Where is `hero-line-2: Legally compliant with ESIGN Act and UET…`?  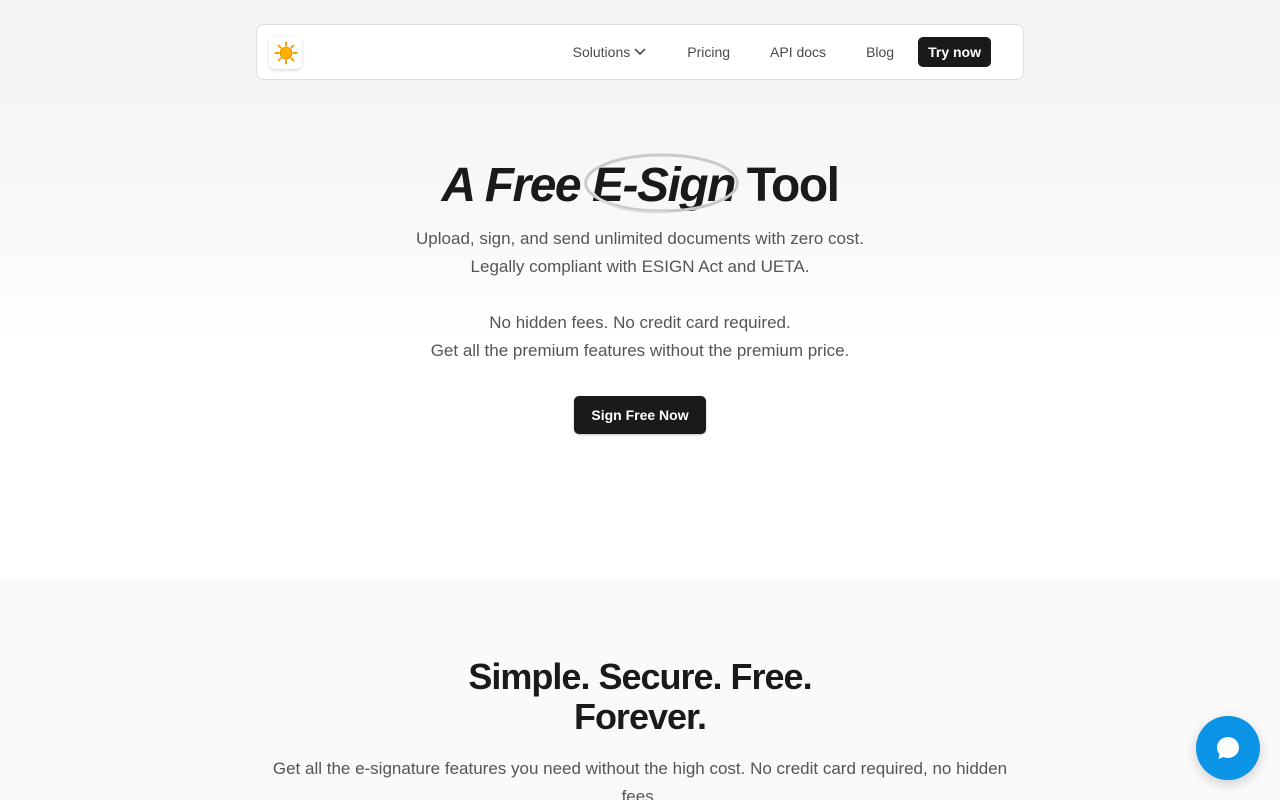
hero-line-2: Legally compliant with ESIGN Act and UET… is located at coordinates (640, 266).